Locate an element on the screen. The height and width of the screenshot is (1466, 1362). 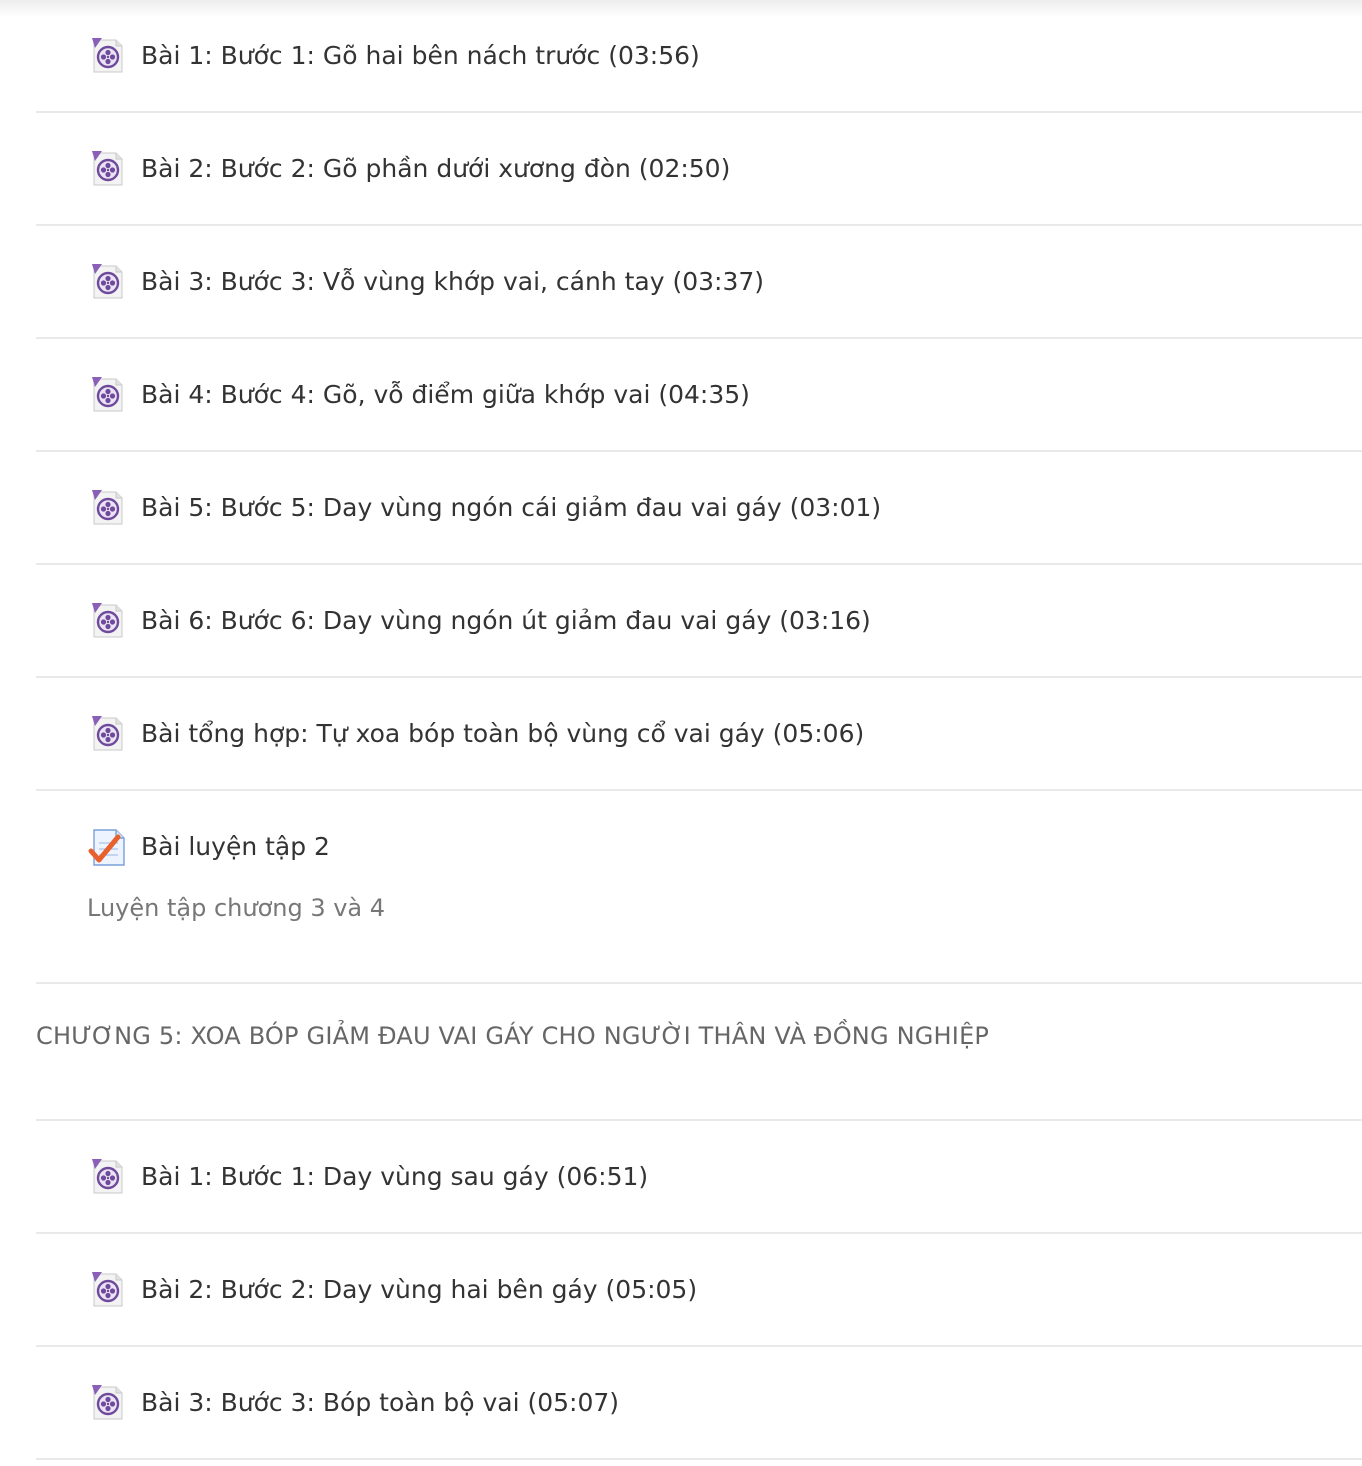
quiz-description: Luyện tập chương 3 và 4 is located at coordinates (236, 908).